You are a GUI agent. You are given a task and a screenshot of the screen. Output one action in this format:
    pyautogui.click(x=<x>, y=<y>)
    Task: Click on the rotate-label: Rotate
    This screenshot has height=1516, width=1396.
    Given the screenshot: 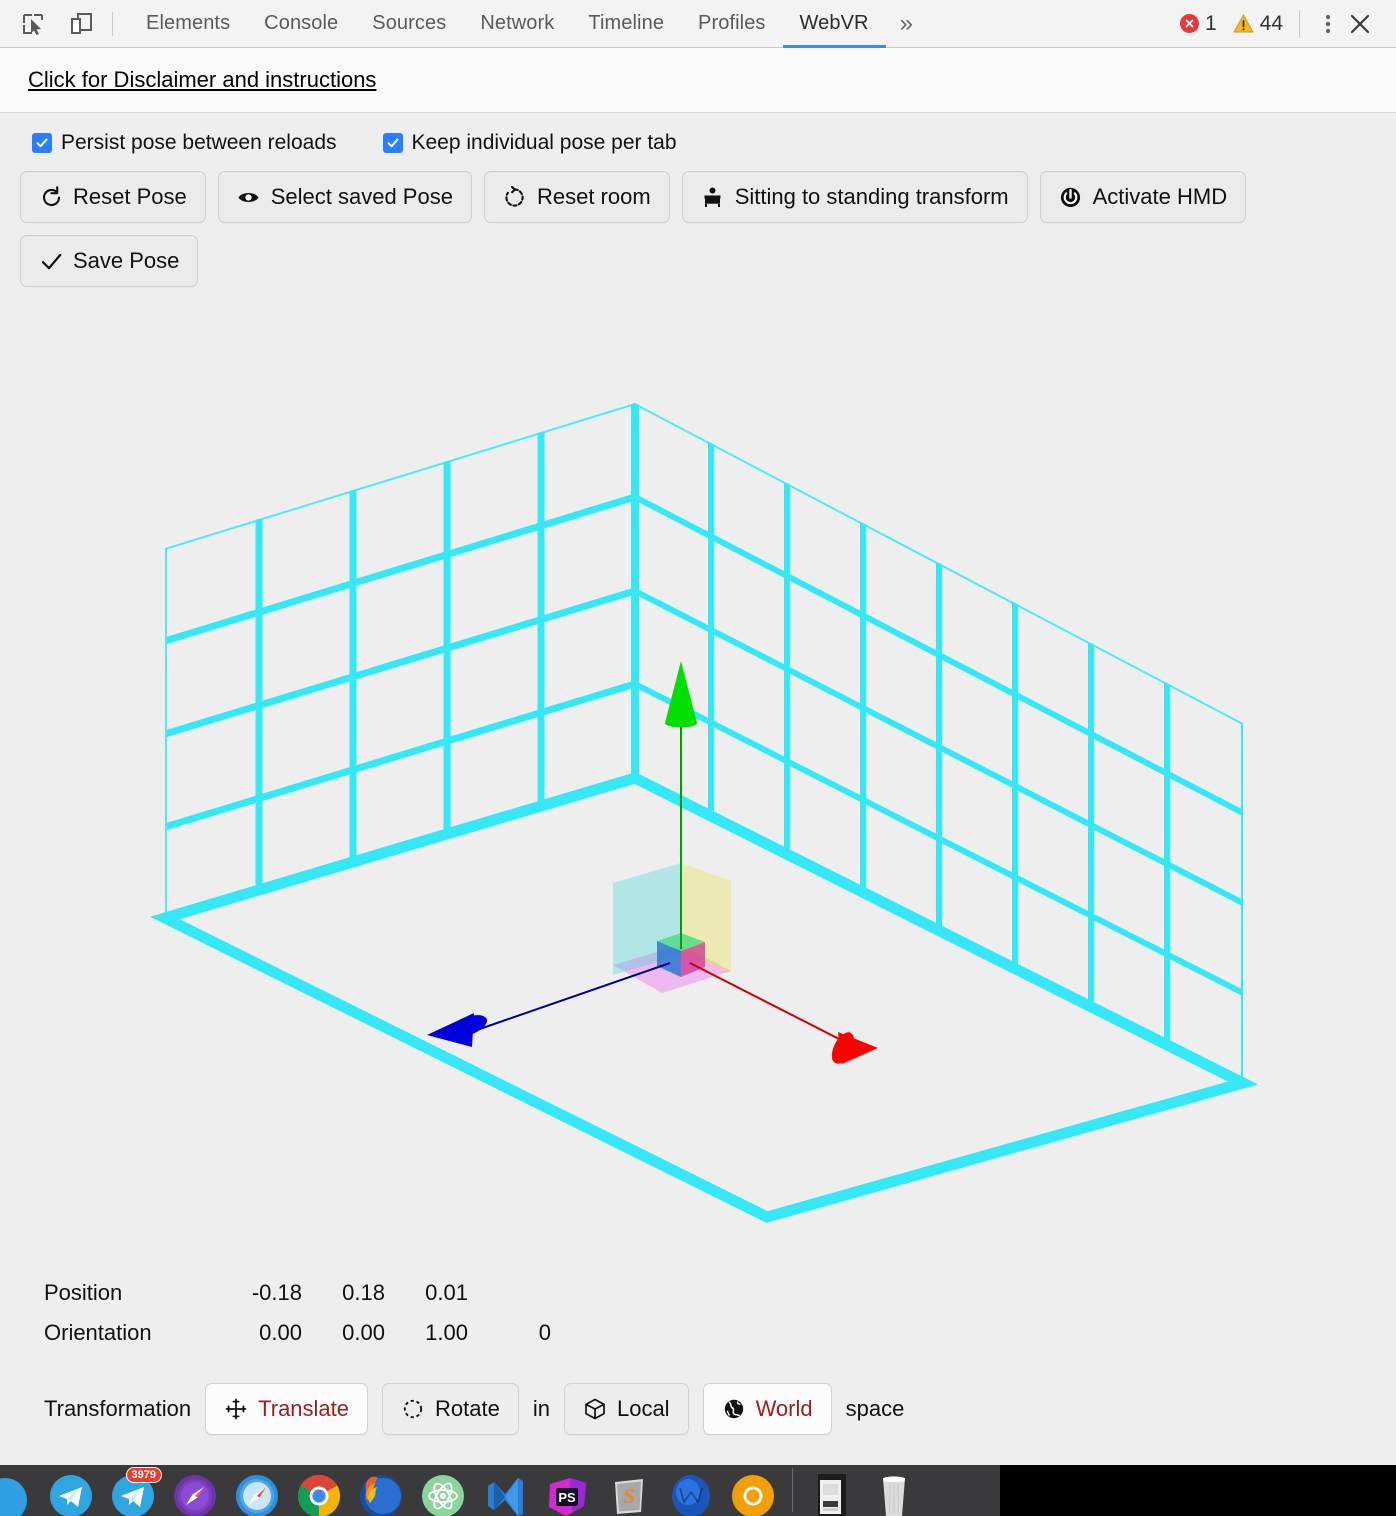 What is the action you would take?
    pyautogui.click(x=467, y=1408)
    